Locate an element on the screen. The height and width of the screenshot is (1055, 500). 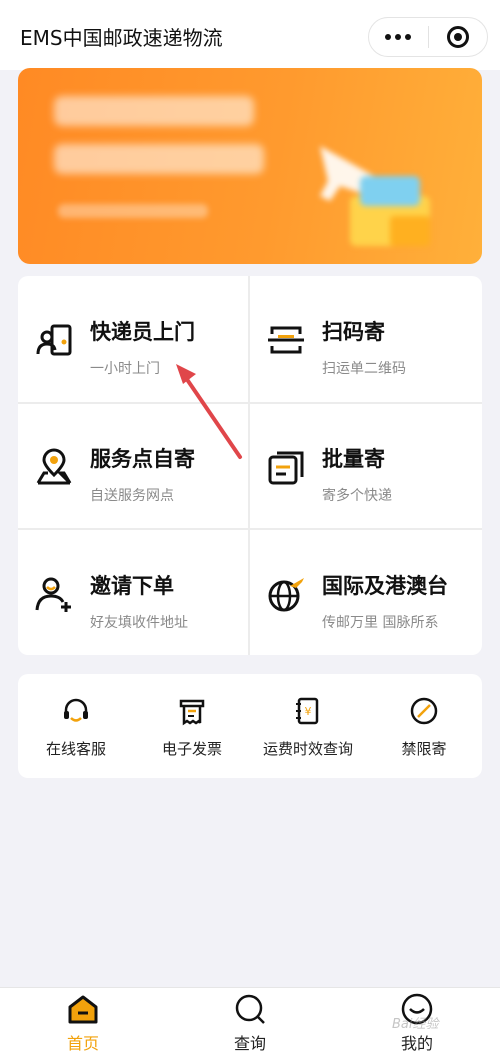
service-invite-order: 邀请下单 好友填收件地址 is located at coordinates (133, 592).